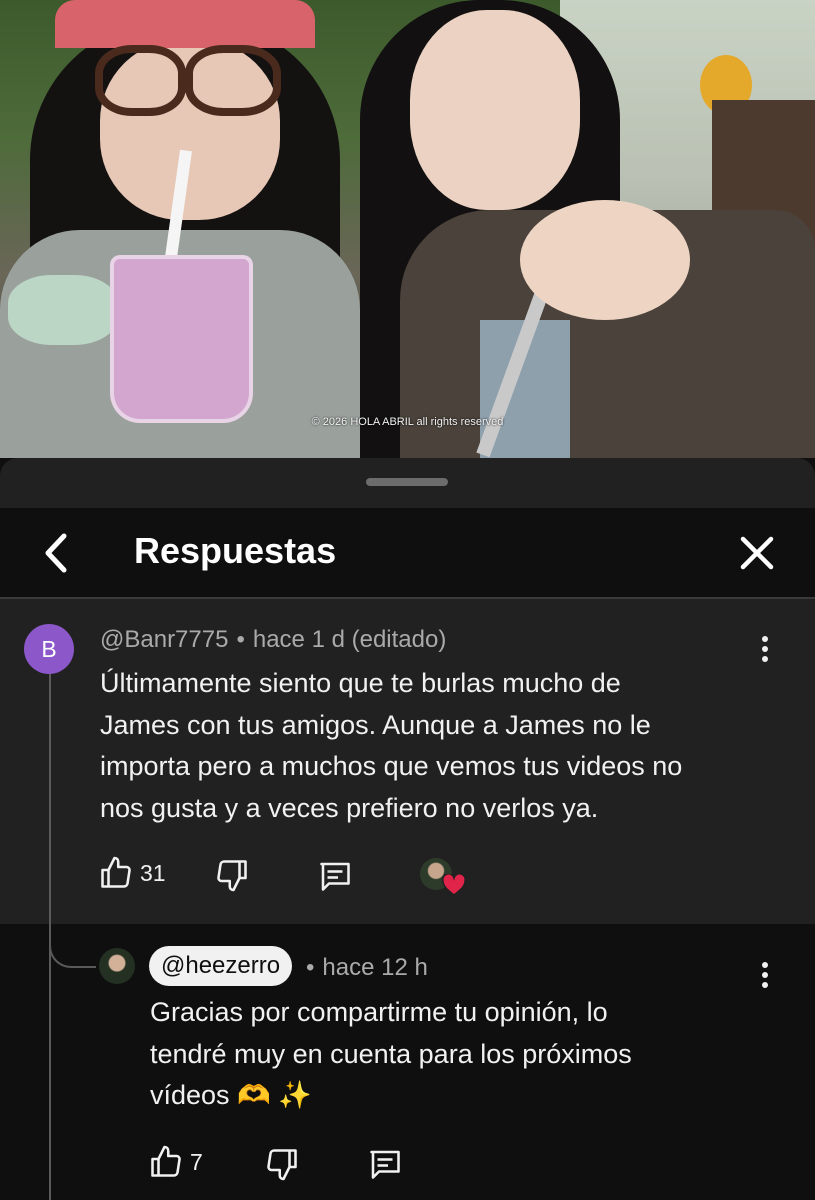  Describe the element at coordinates (407, 482) in the screenshot. I see `drag-handle` at that location.